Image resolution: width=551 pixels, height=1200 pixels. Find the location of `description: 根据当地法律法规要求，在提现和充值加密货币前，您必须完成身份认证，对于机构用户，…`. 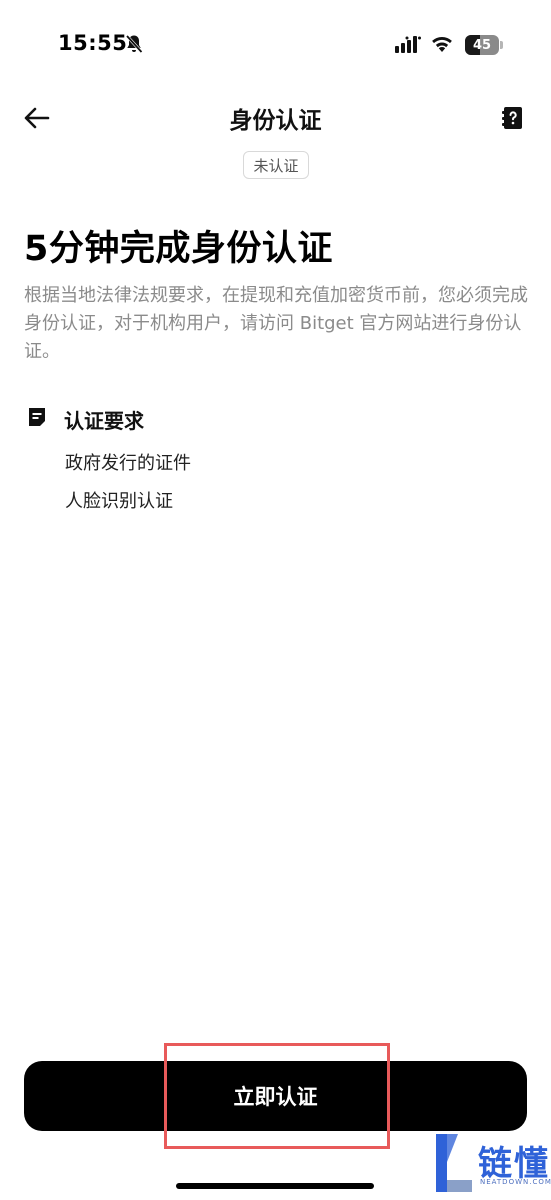

description: 根据当地法律法规要求，在提现和充值加密货币前，您必须完成身份认证，对于机构用户，… is located at coordinates (276, 323).